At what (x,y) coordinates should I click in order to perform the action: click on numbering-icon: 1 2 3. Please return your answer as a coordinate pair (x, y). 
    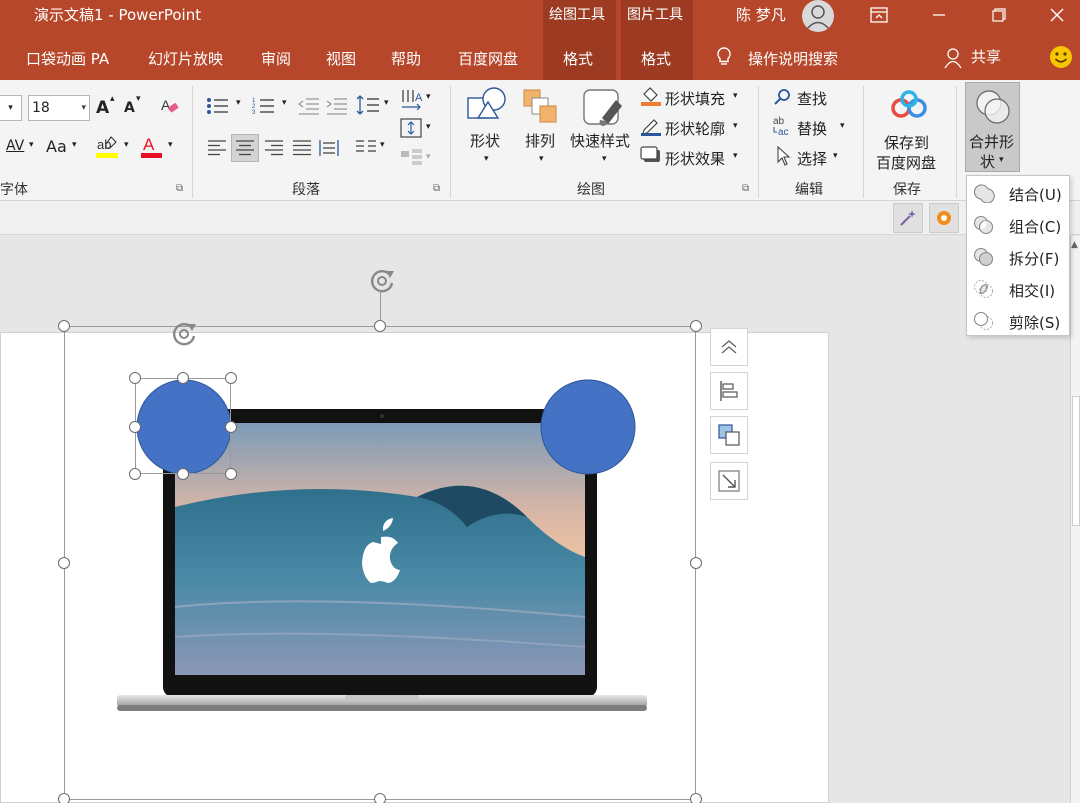
    Looking at the image, I should click on (265, 106).